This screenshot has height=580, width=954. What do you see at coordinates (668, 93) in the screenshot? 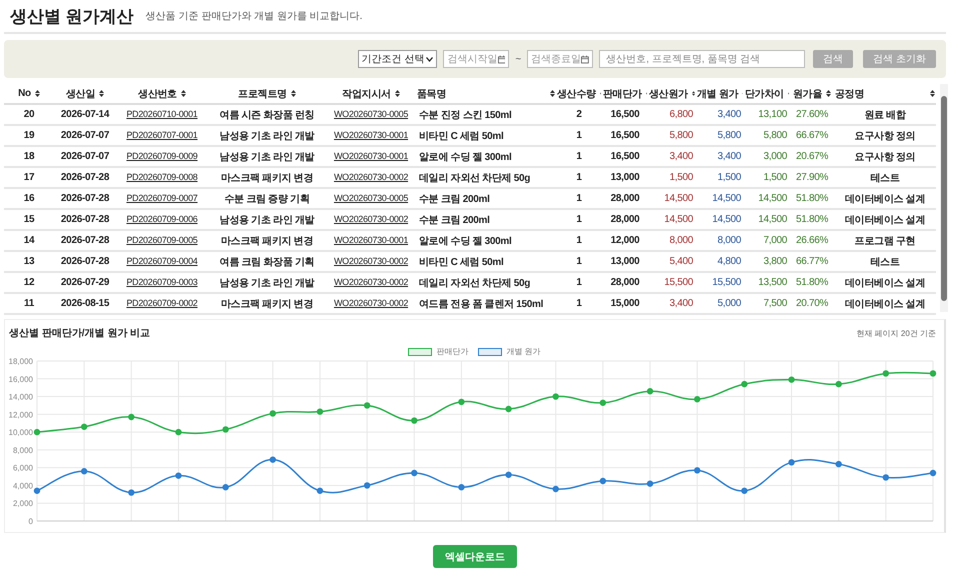
I see `column-header: 생산원가` at bounding box center [668, 93].